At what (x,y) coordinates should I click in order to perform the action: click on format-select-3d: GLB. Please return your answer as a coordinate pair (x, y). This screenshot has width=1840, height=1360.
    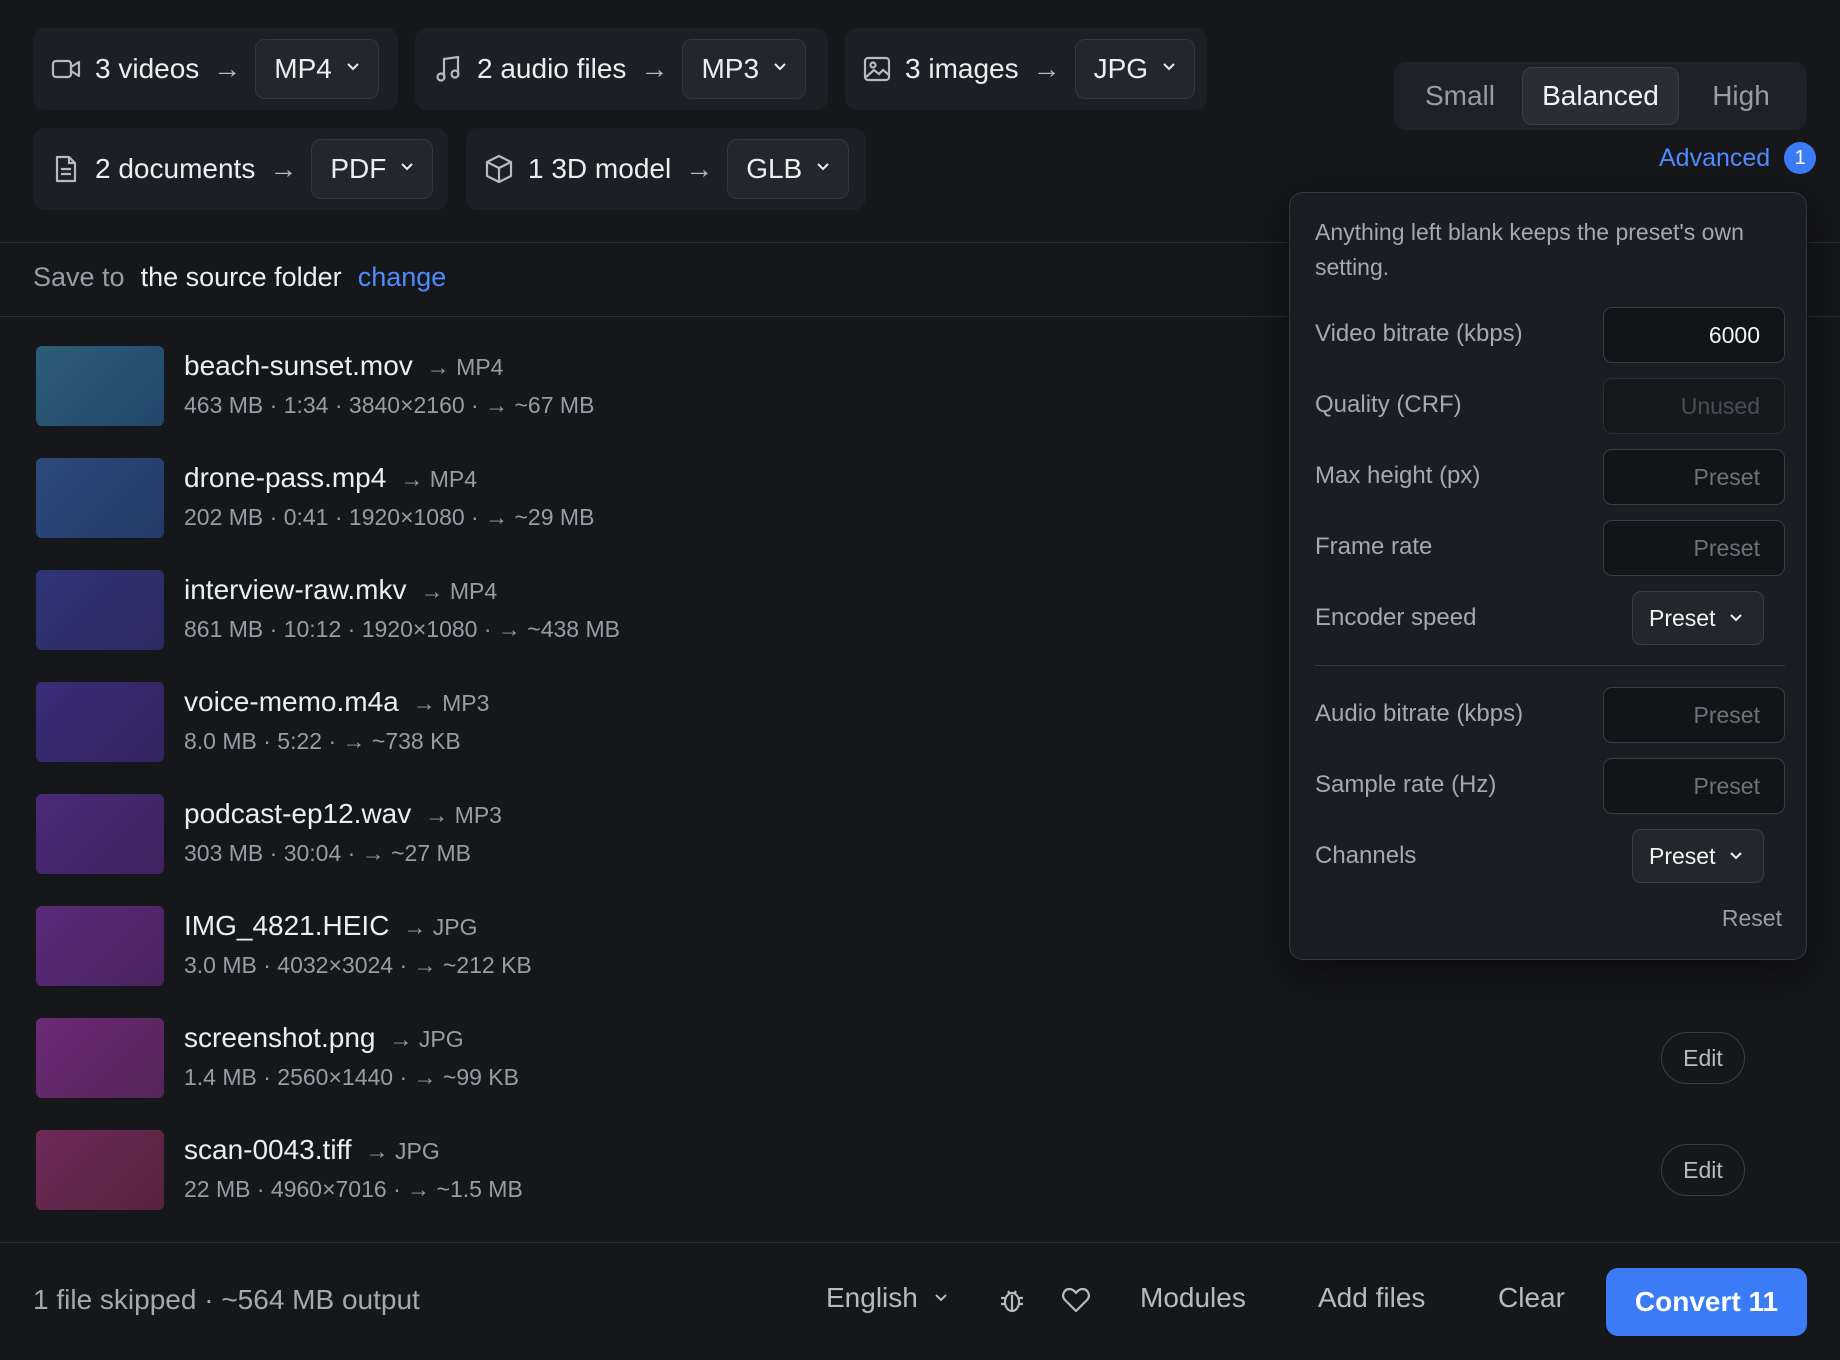
    Looking at the image, I should click on (788, 169).